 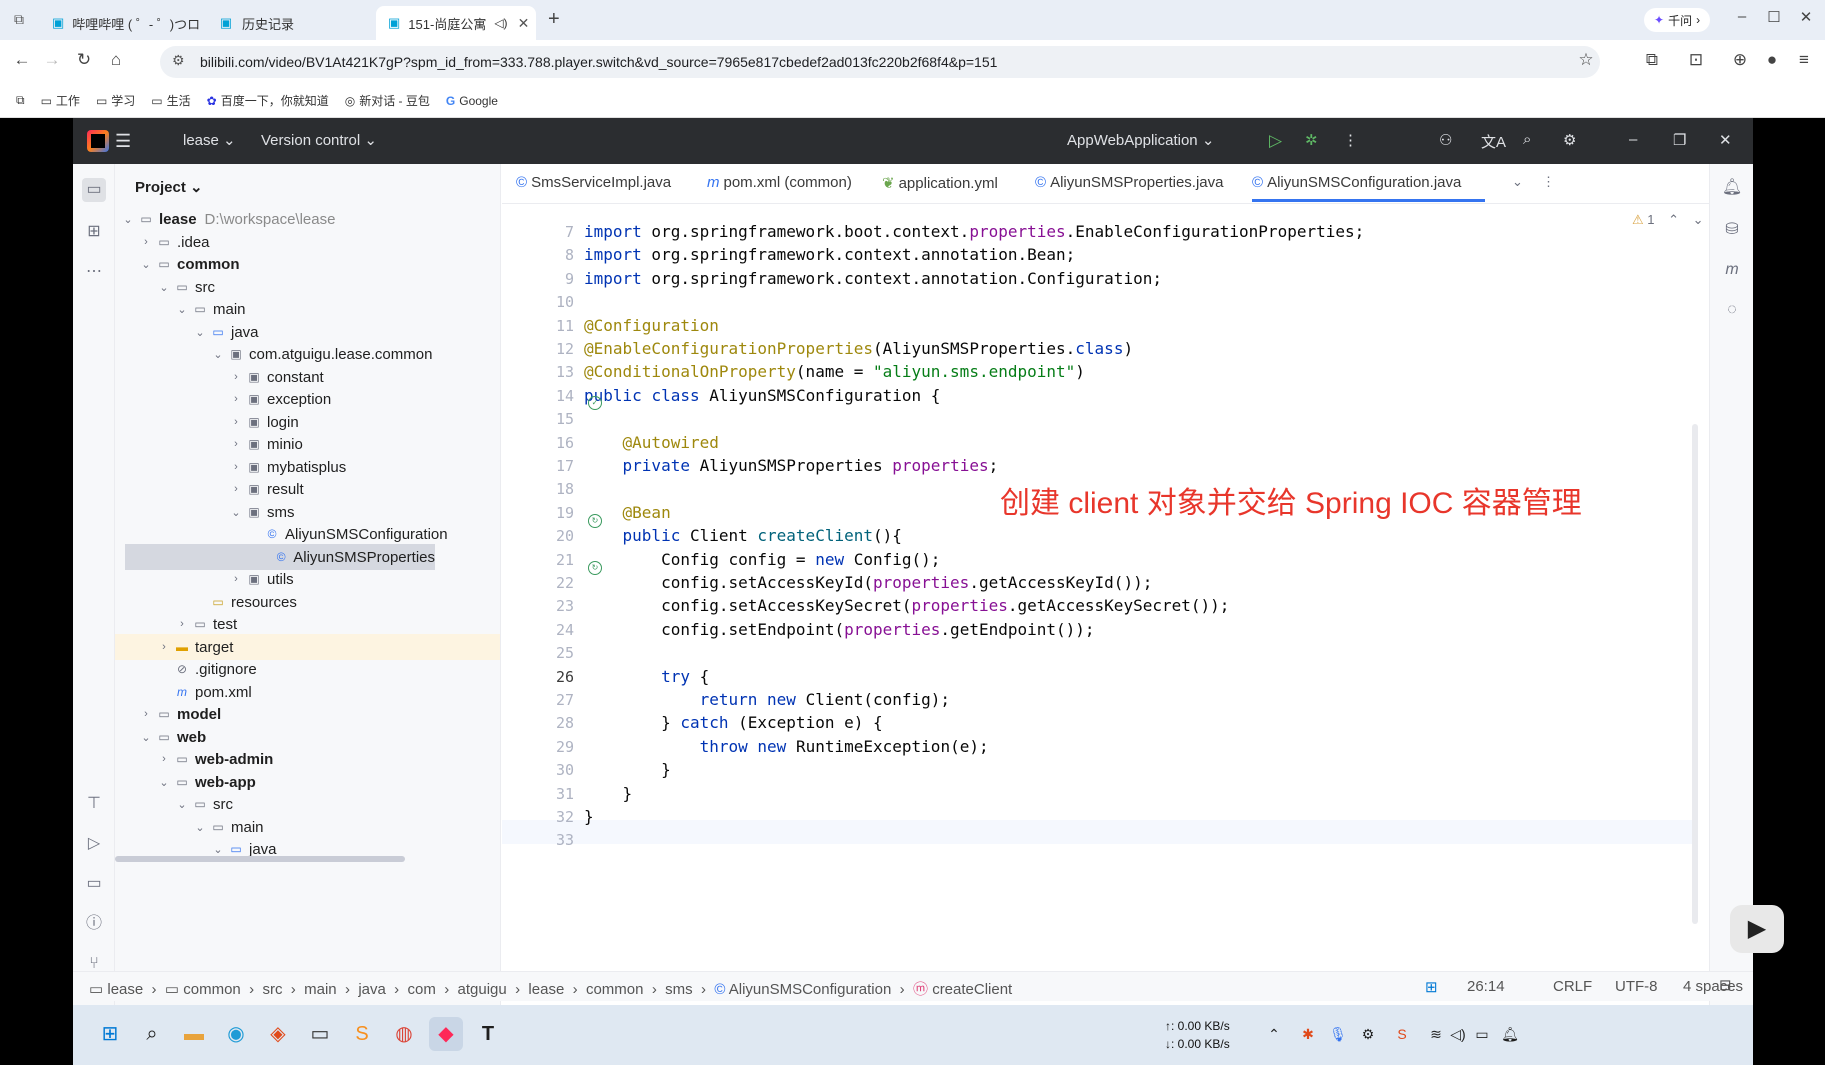 I want to click on bean-method-gutter-icon: ↻, so click(x=595, y=568).